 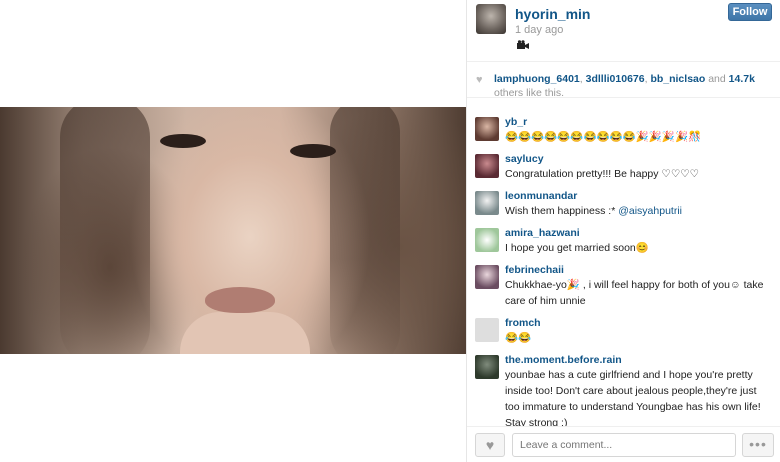 I want to click on like-button: ♥, so click(x=490, y=445).